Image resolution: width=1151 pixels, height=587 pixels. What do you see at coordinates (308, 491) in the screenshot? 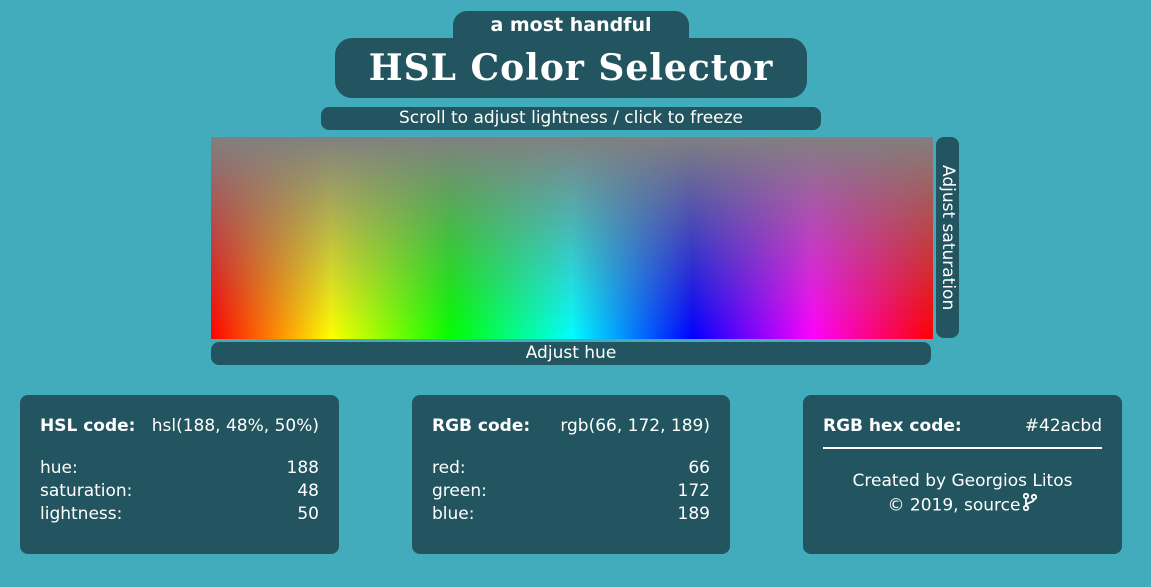
I see `saturation-value: 48` at bounding box center [308, 491].